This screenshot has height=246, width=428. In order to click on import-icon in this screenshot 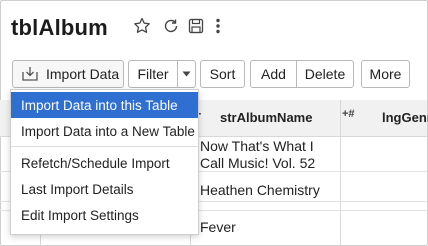, I will do `click(30, 74)`.